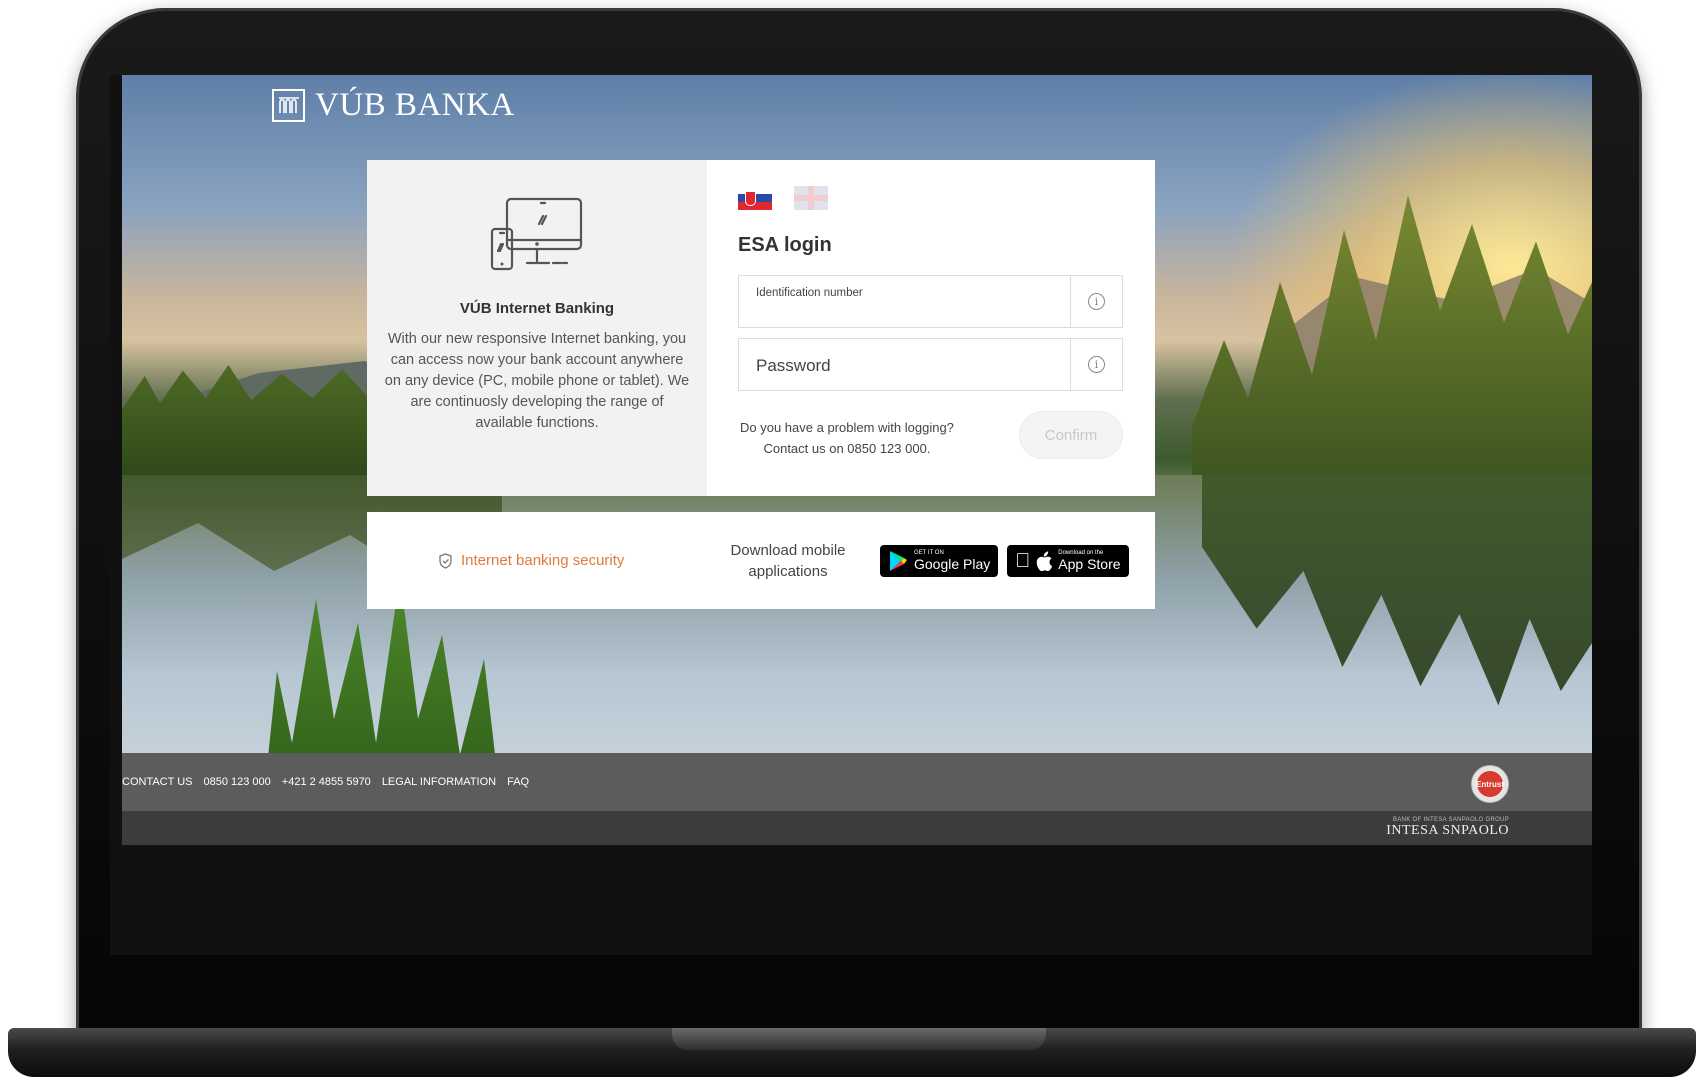 The image size is (1696, 1077). I want to click on google-play-icon, so click(898, 560).